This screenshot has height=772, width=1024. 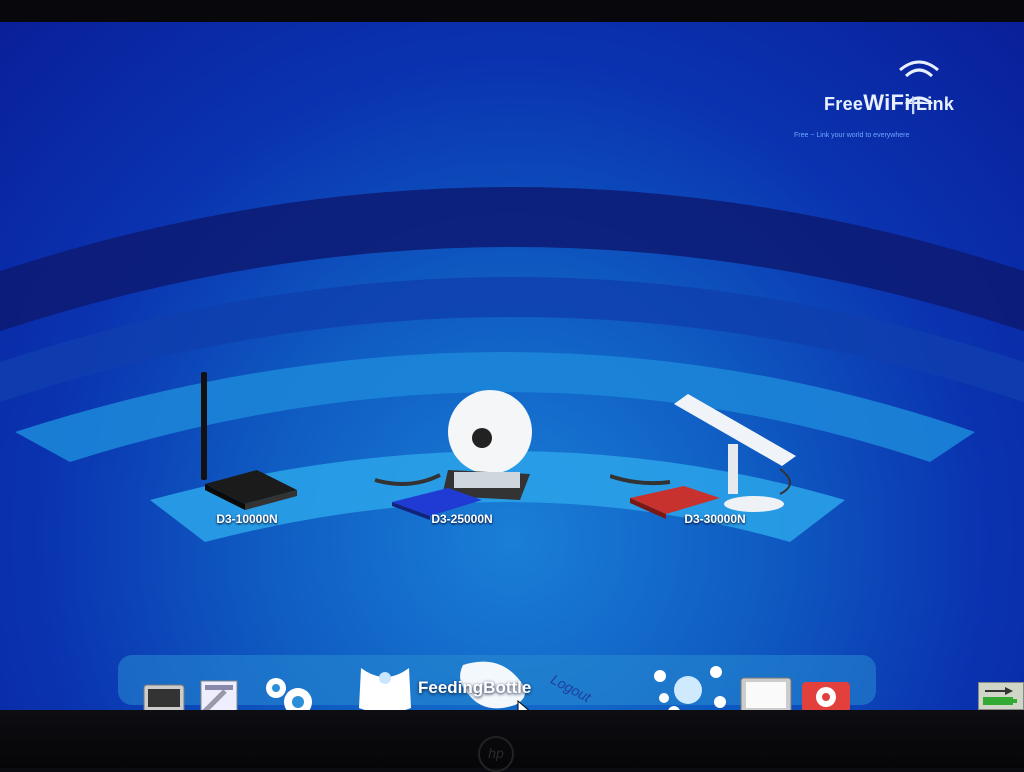 I want to click on device-d3-10000n, so click(x=250, y=442).